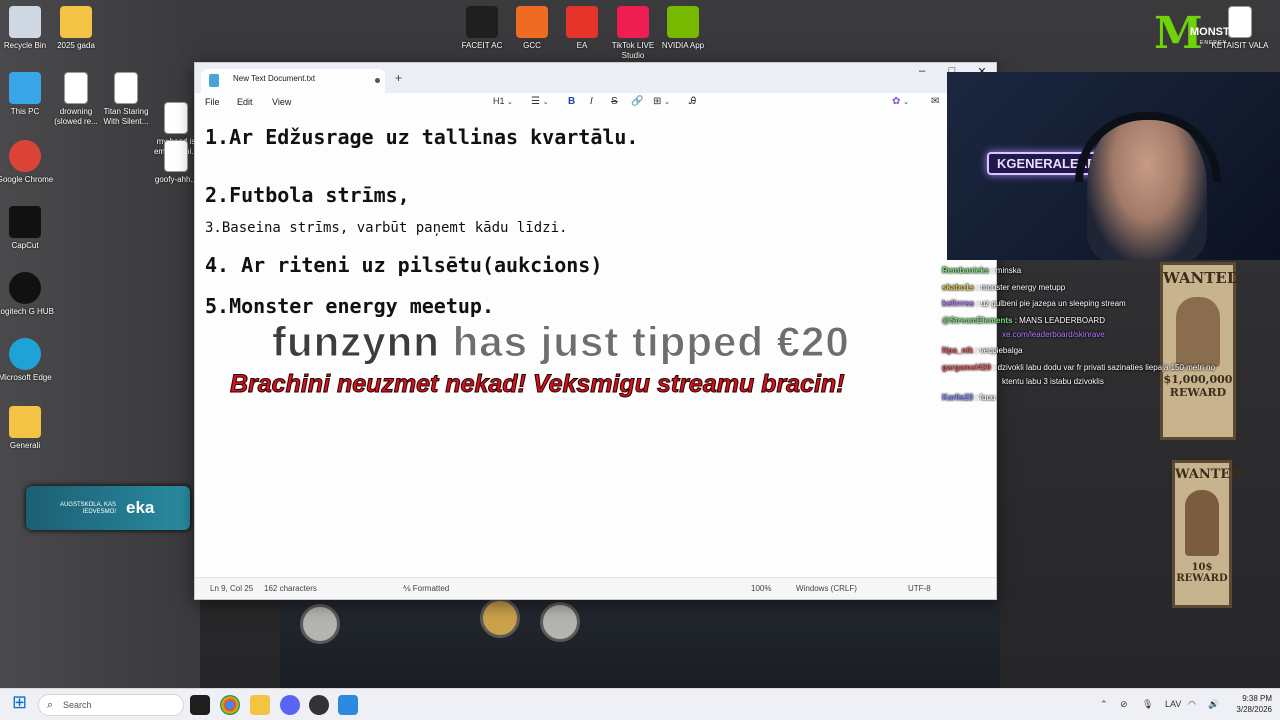  What do you see at coordinates (1198, 386) in the screenshot?
I see `poster-reward: $1,000,000 REWARD` at bounding box center [1198, 386].